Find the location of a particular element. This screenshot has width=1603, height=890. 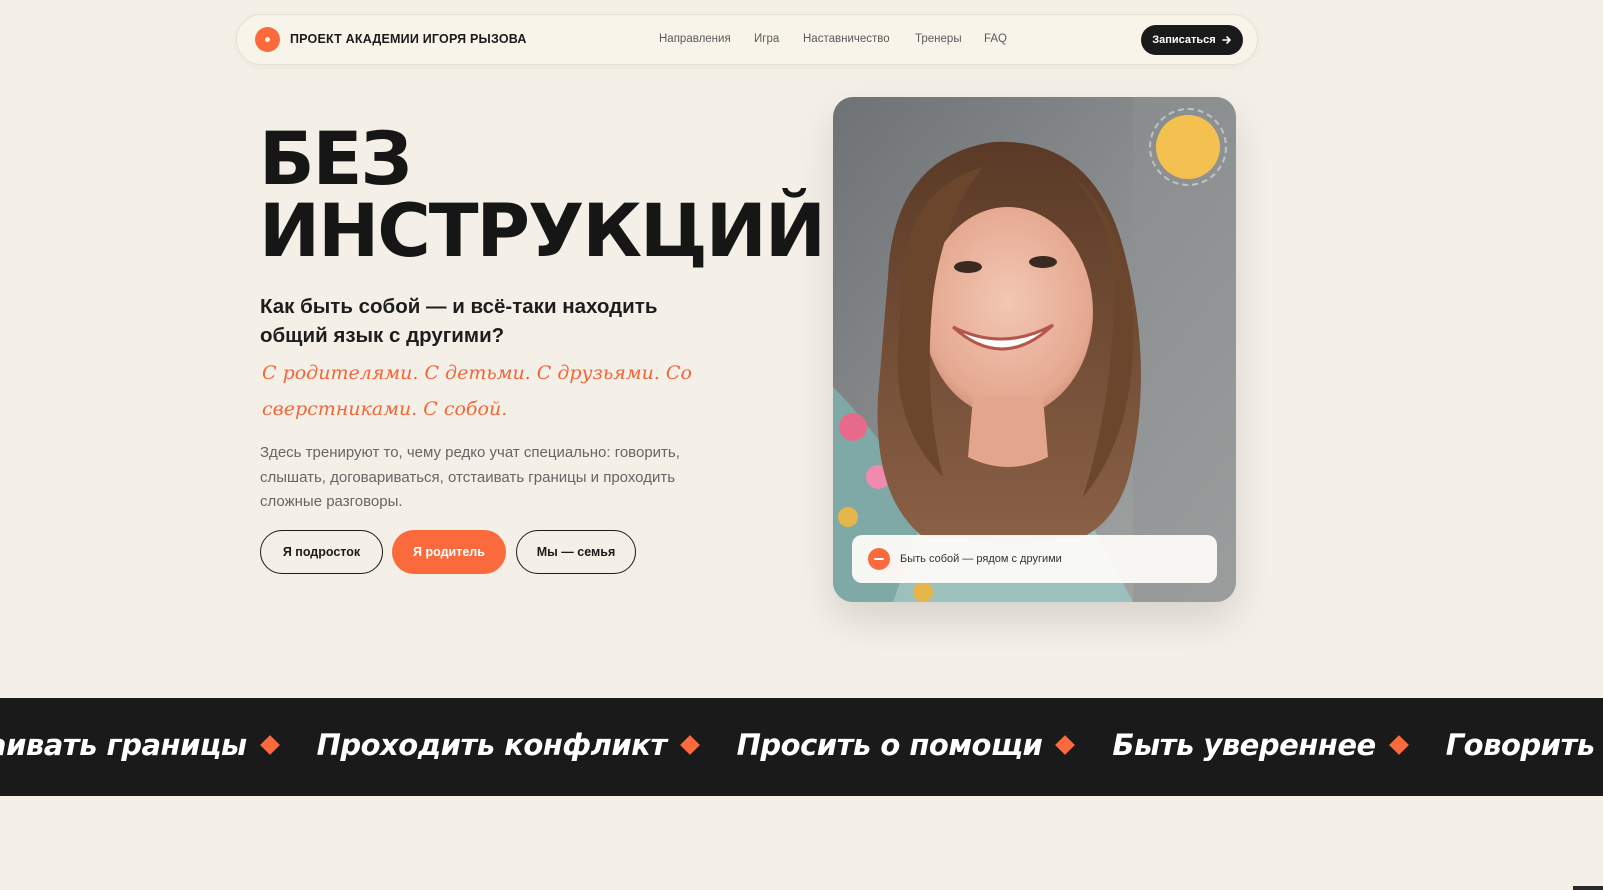

marquee-item-text: аивать границы is located at coordinates (123, 745).